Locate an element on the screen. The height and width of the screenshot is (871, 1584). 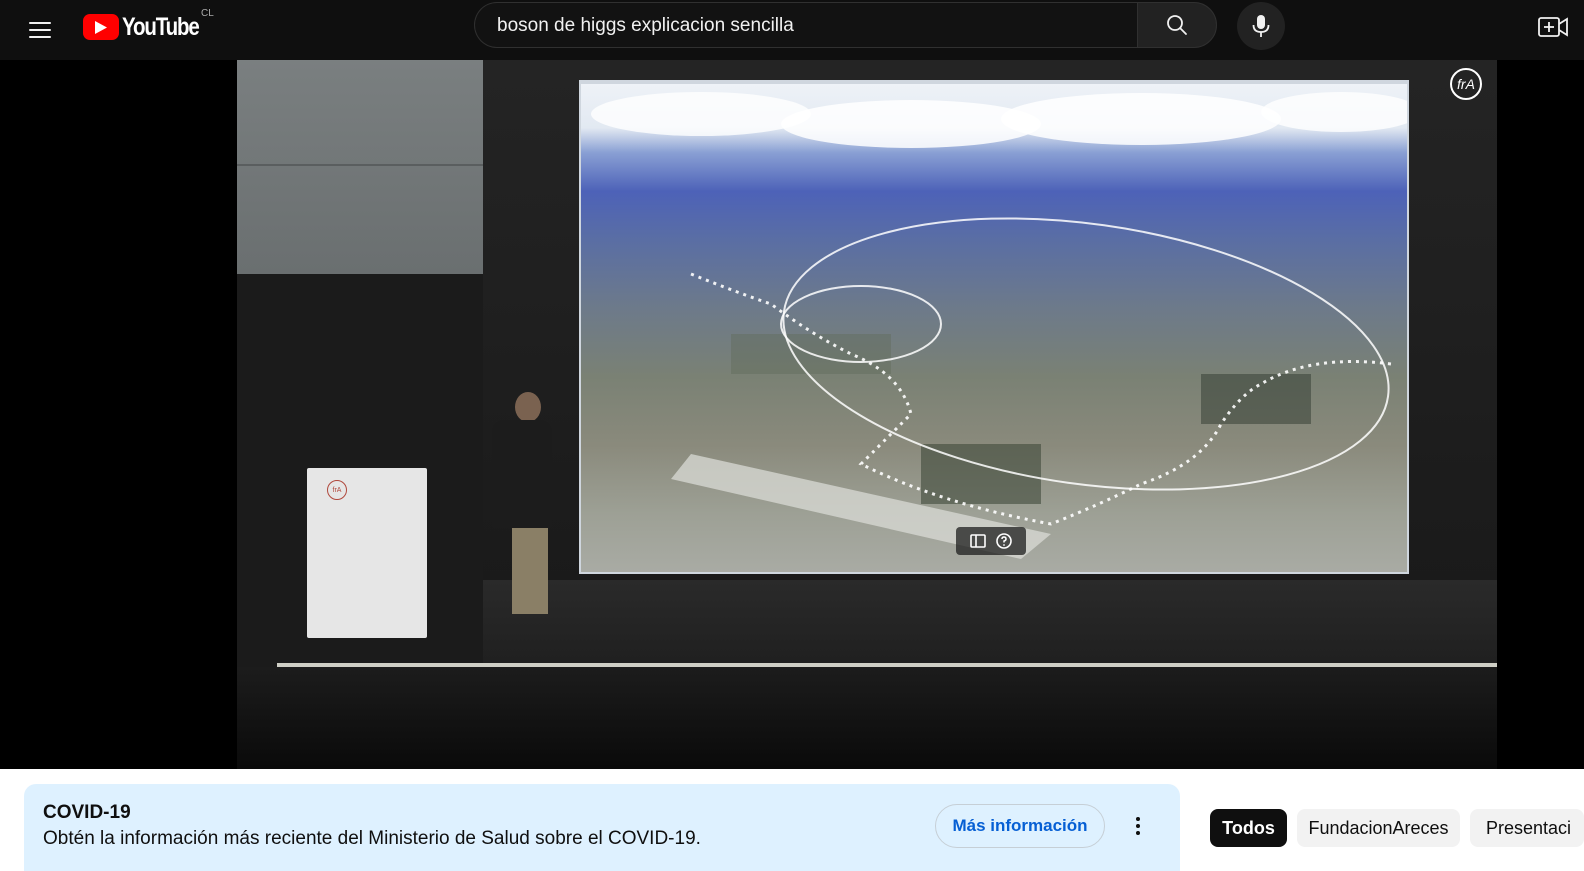
banner-title: COVID-19 is located at coordinates (87, 812).